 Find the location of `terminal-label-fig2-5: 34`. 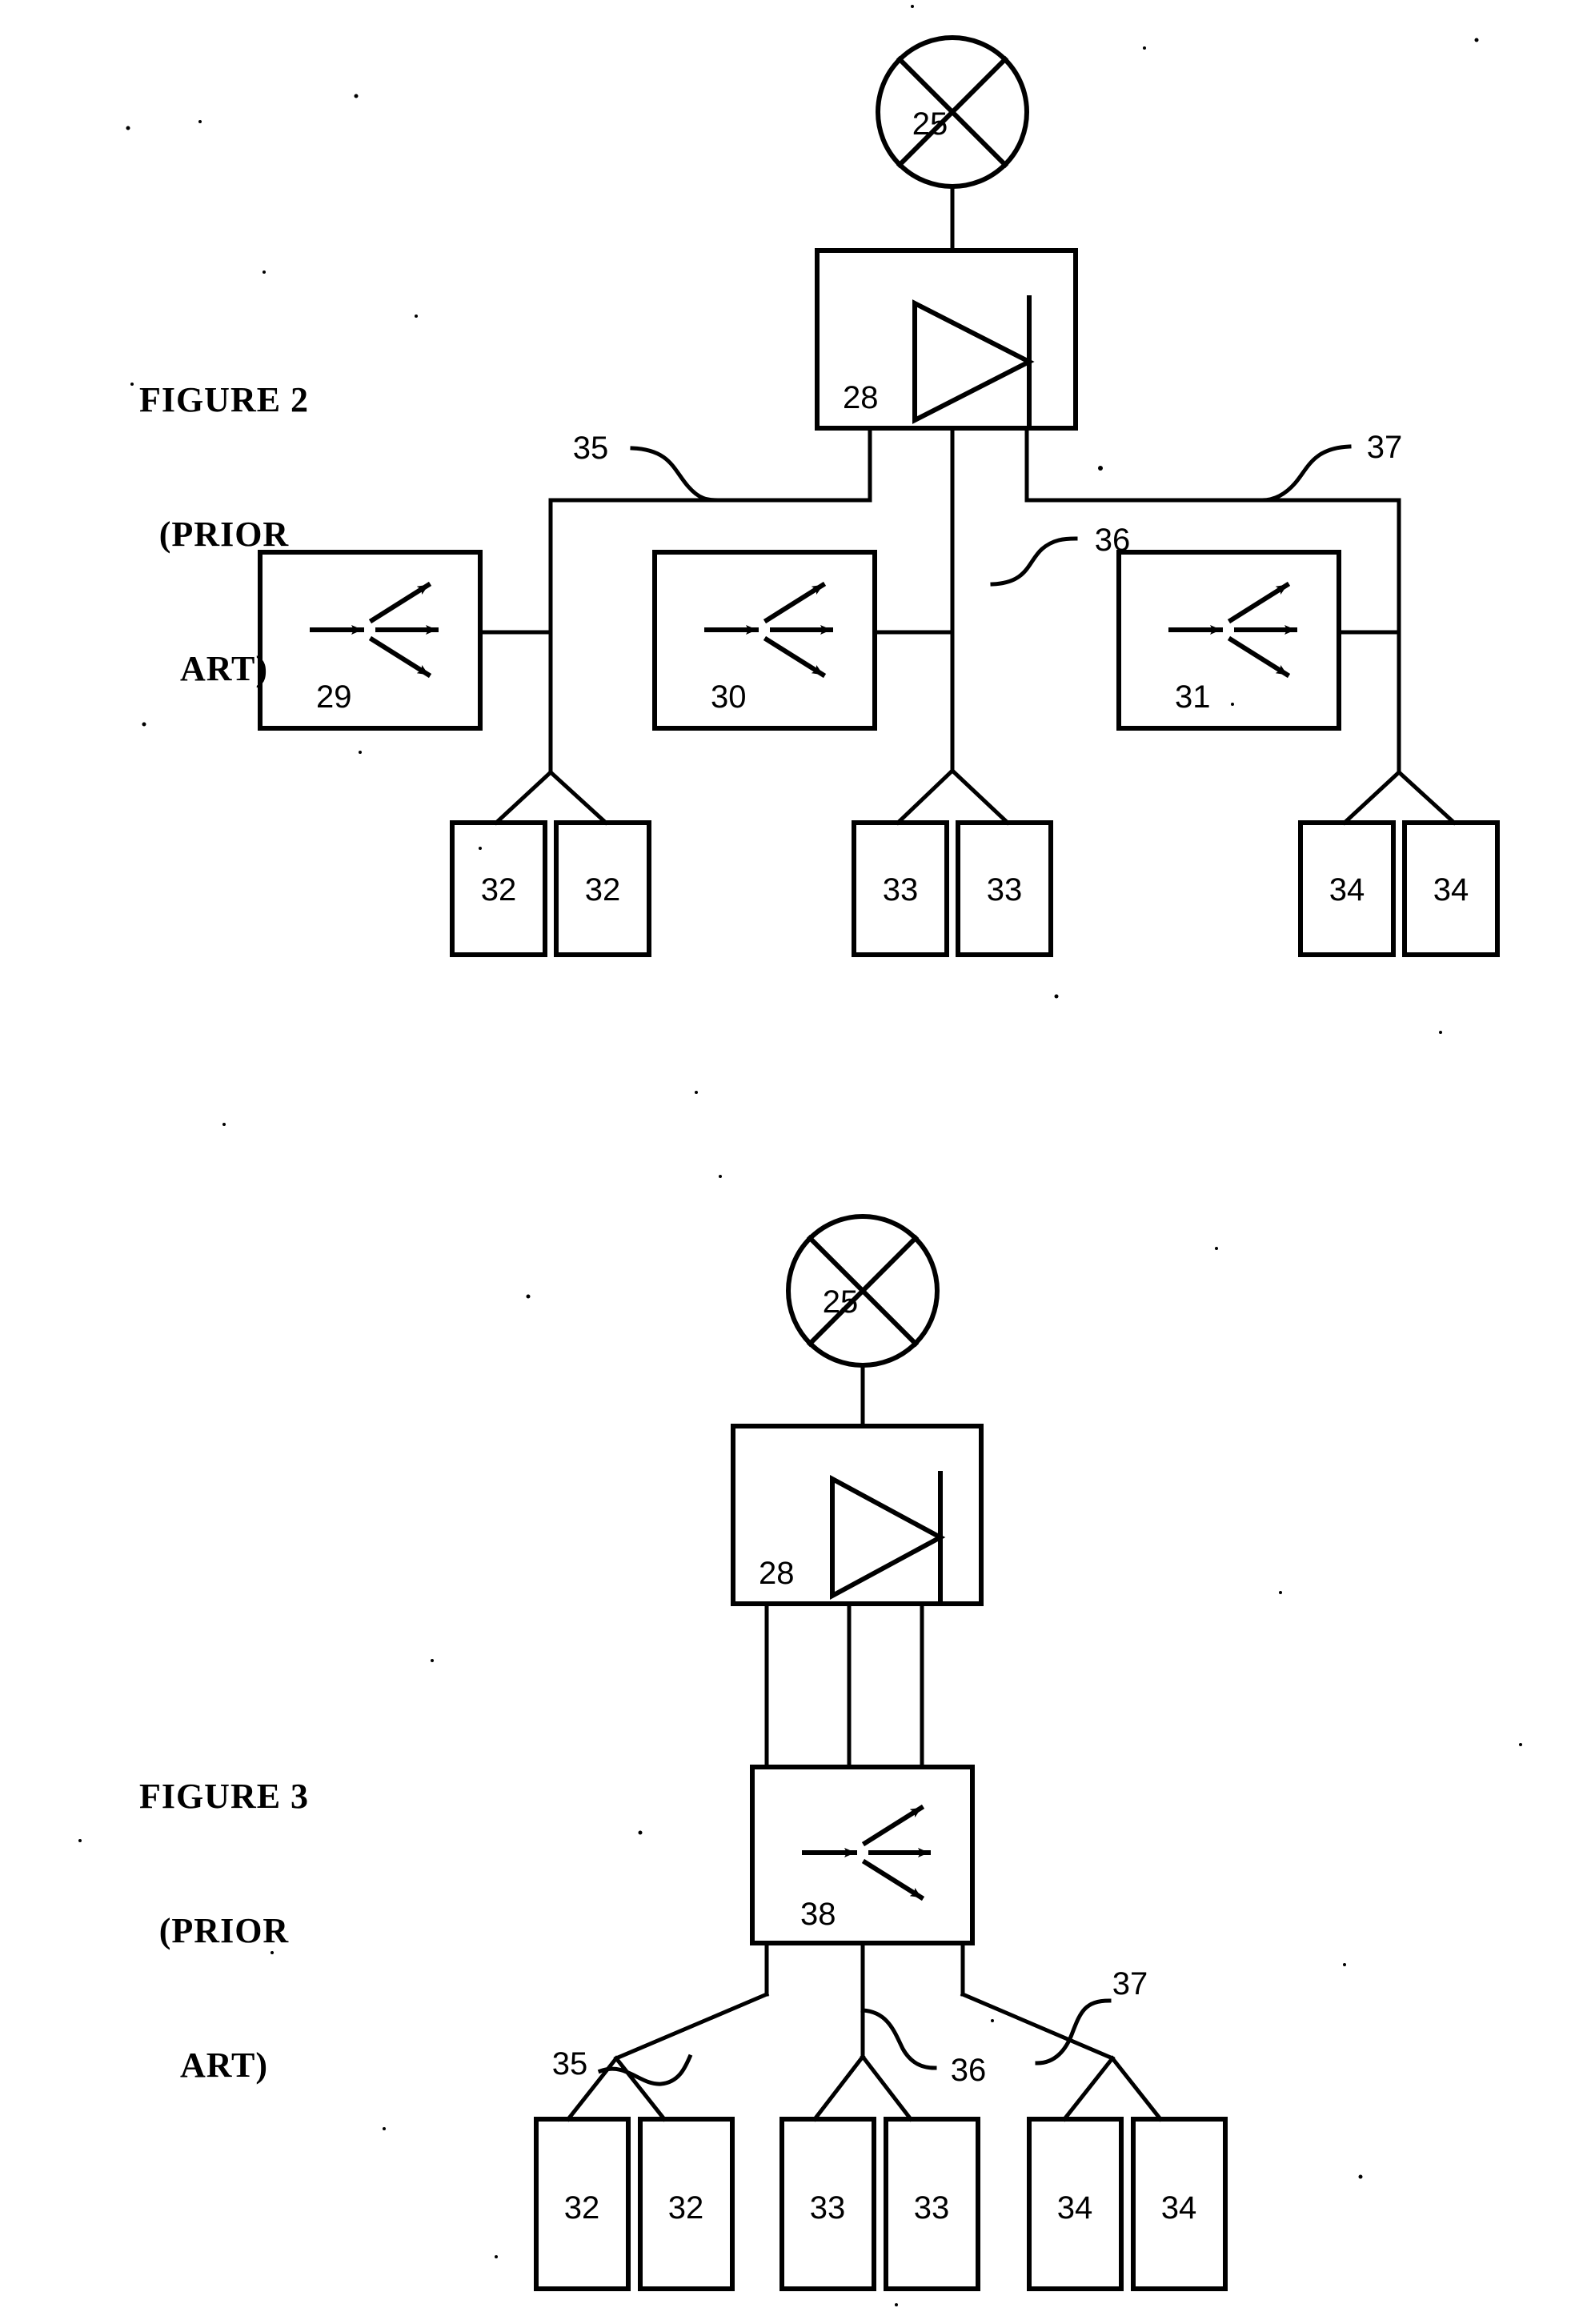

terminal-label-fig2-5: 34 is located at coordinates (1347, 890).